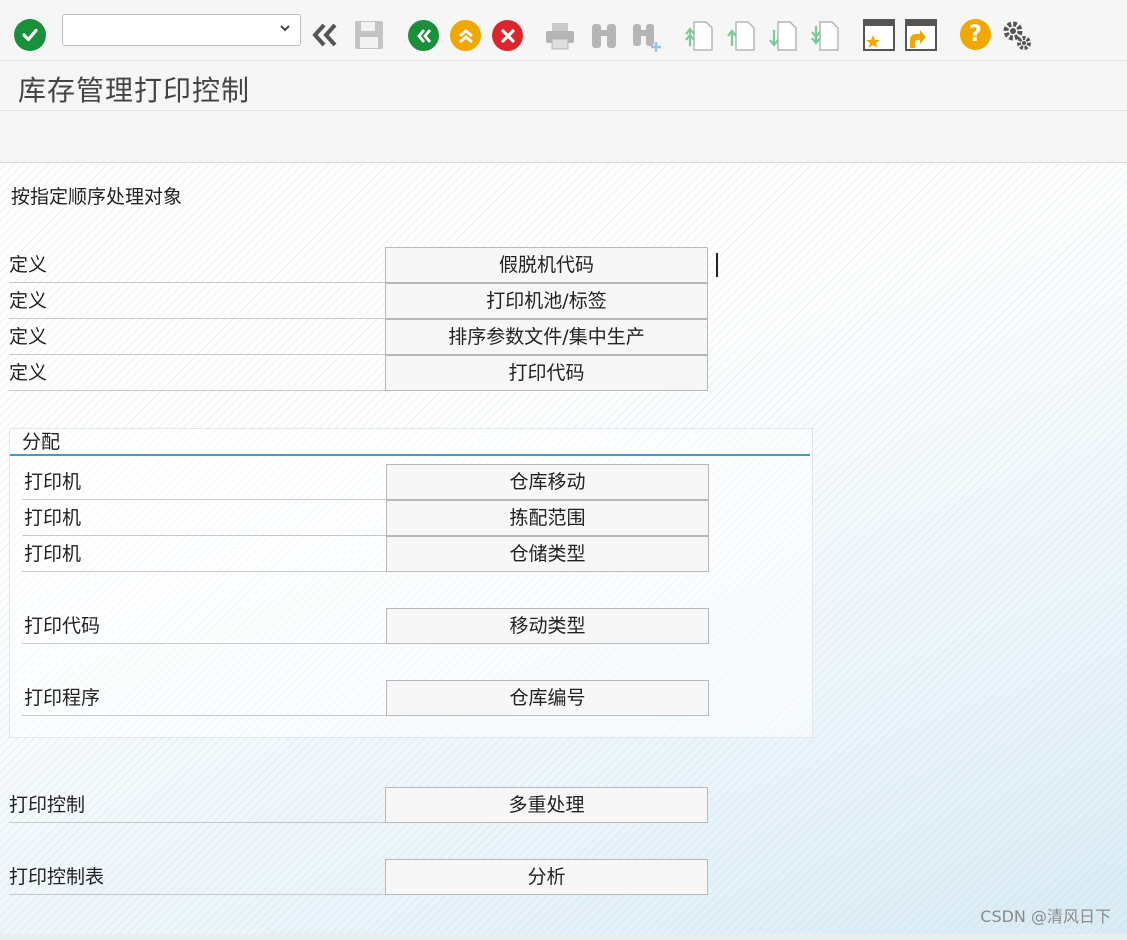 The width and height of the screenshot is (1127, 940). I want to click on multiple-processing-button: 多重处理, so click(546, 805).